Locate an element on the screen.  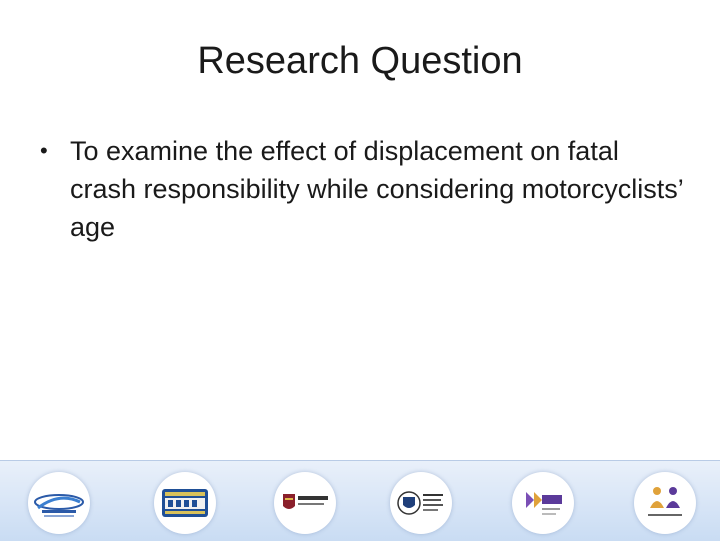
astro21-logo is located at coordinates (59, 503).